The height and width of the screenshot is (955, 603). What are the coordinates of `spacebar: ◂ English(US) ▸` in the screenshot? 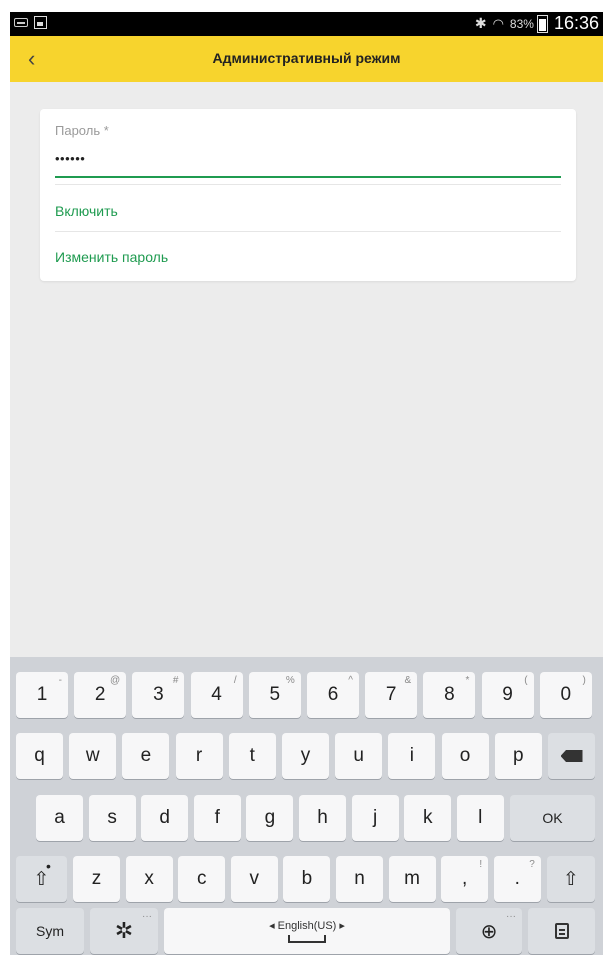 It's located at (307, 931).